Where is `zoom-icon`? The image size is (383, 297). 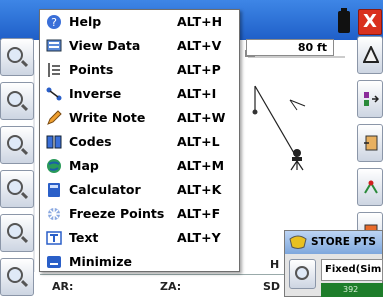
zoom-icon is located at coordinates (302, 273).